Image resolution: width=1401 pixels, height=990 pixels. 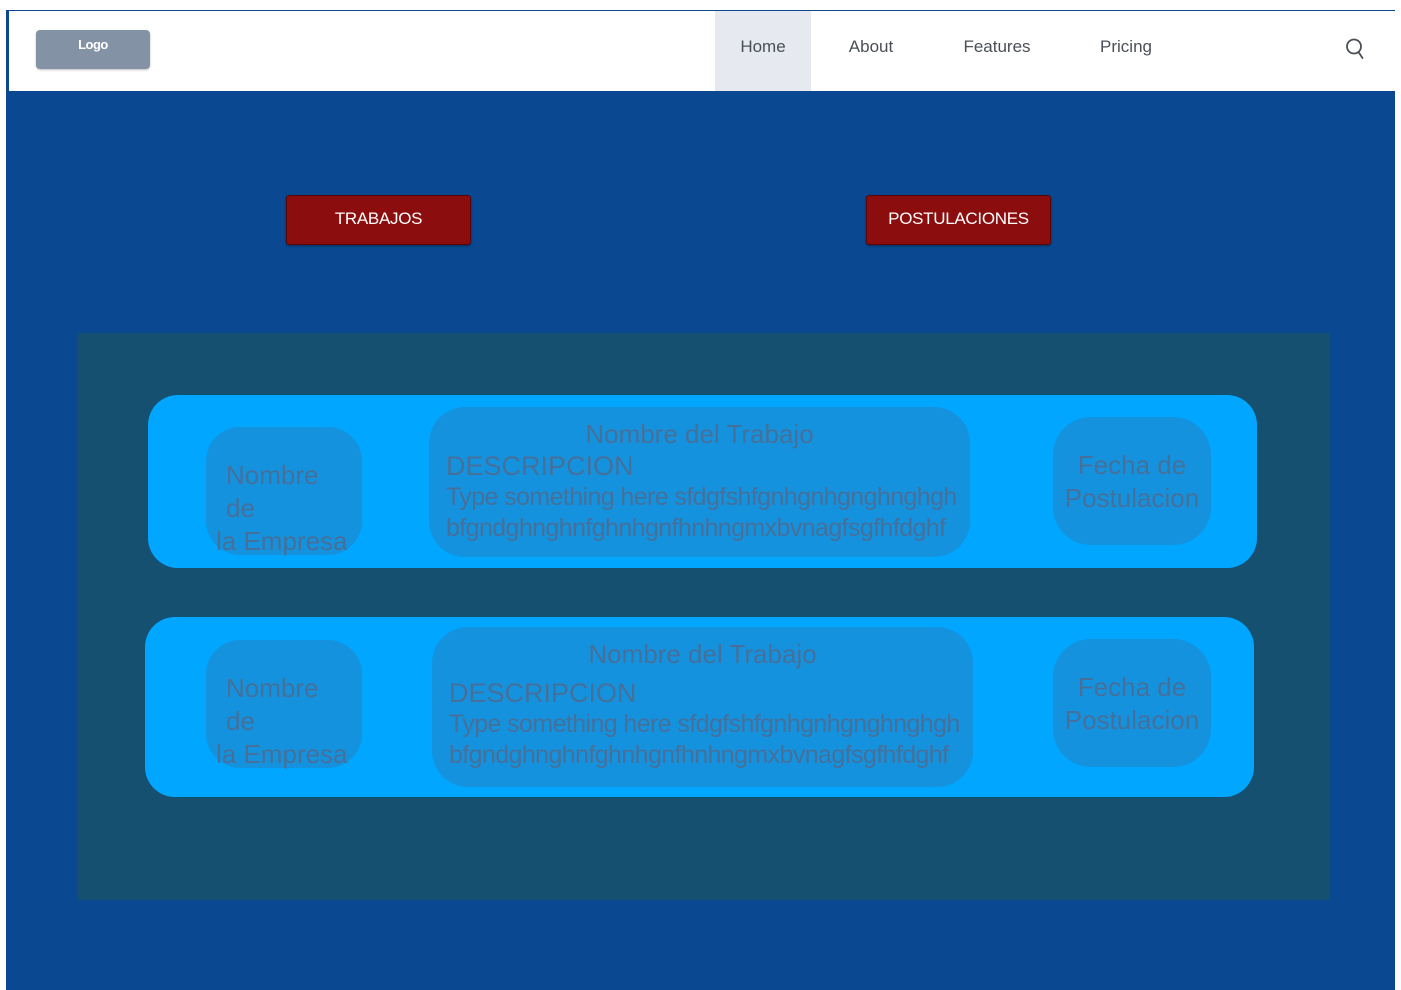 What do you see at coordinates (763, 51) in the screenshot?
I see `nav-item-home: Home` at bounding box center [763, 51].